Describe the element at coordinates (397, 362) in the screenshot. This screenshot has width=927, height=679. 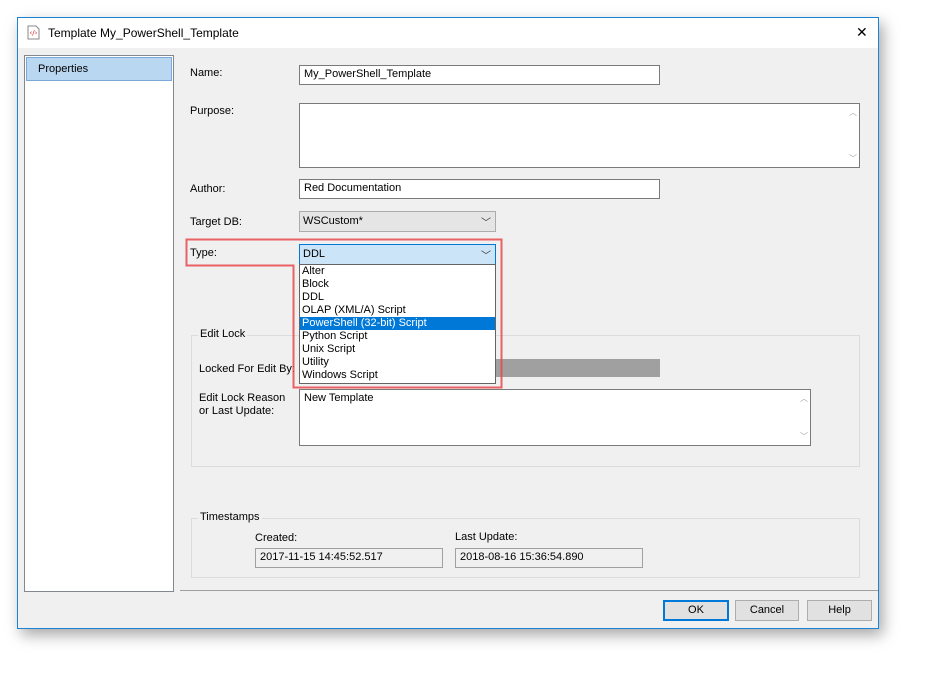
I see `type-option-utility: Utility` at that location.